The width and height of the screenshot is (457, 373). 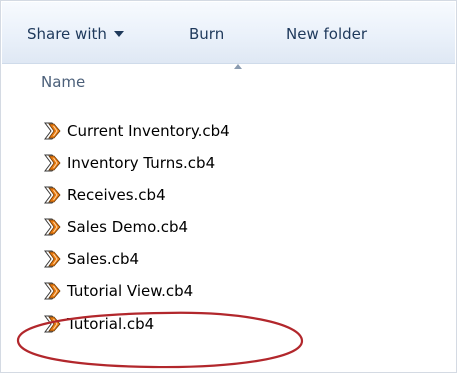 I want to click on file-name: Receives.cb4, so click(x=116, y=195).